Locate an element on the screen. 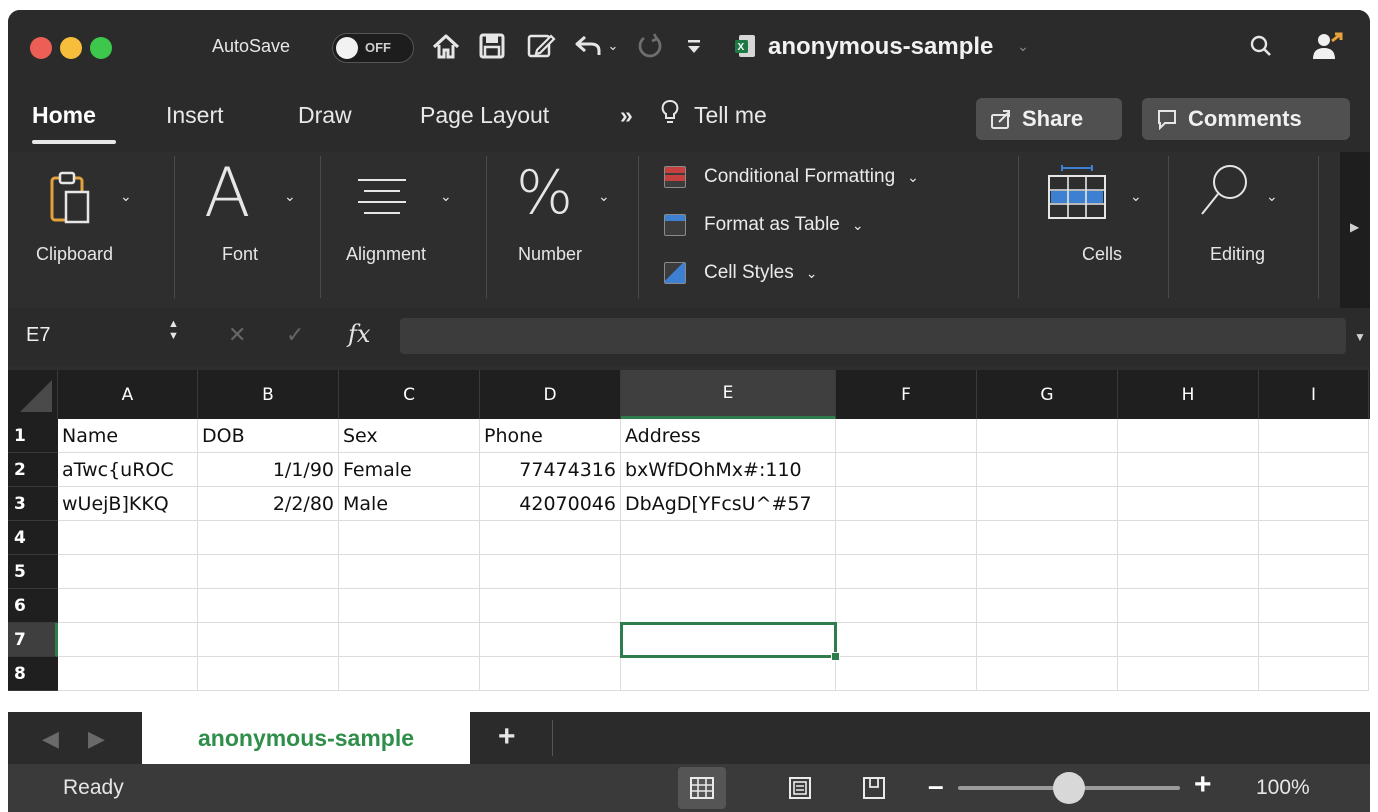 The width and height of the screenshot is (1378, 812). zoom-out-button: – is located at coordinates (936, 786).